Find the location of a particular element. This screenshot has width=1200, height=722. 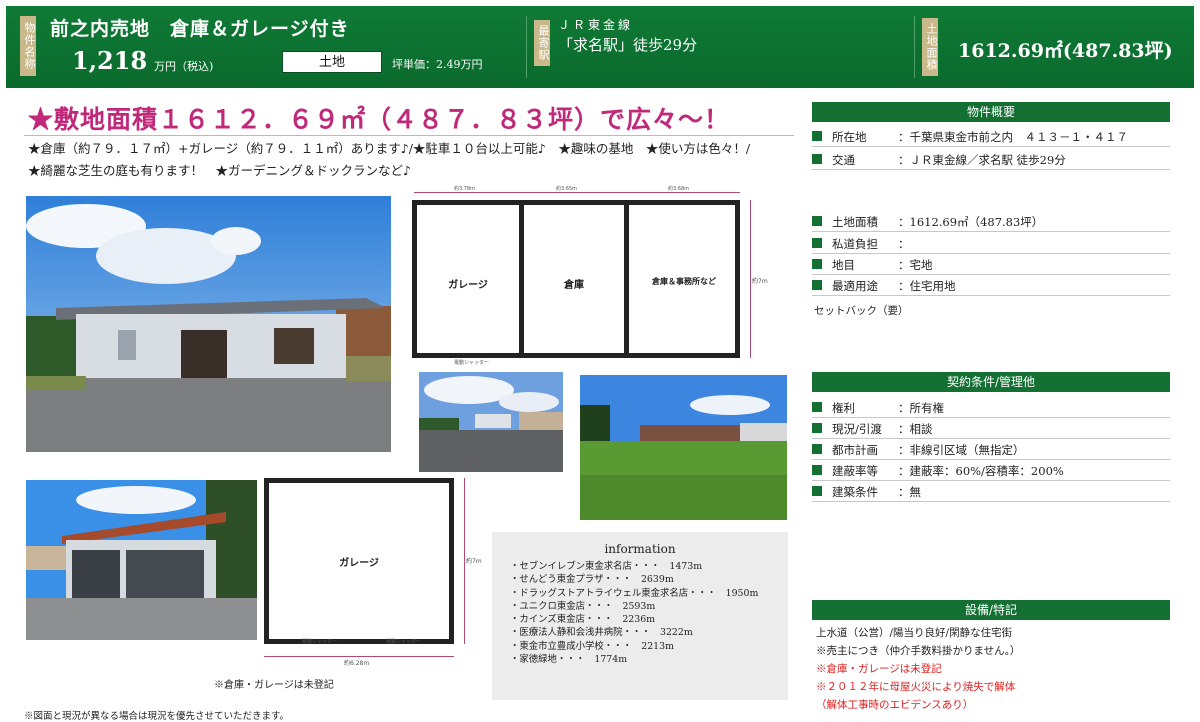

nearby-item: ・セブンイレブン東金求名店・・・ 1473m is located at coordinates (606, 566).